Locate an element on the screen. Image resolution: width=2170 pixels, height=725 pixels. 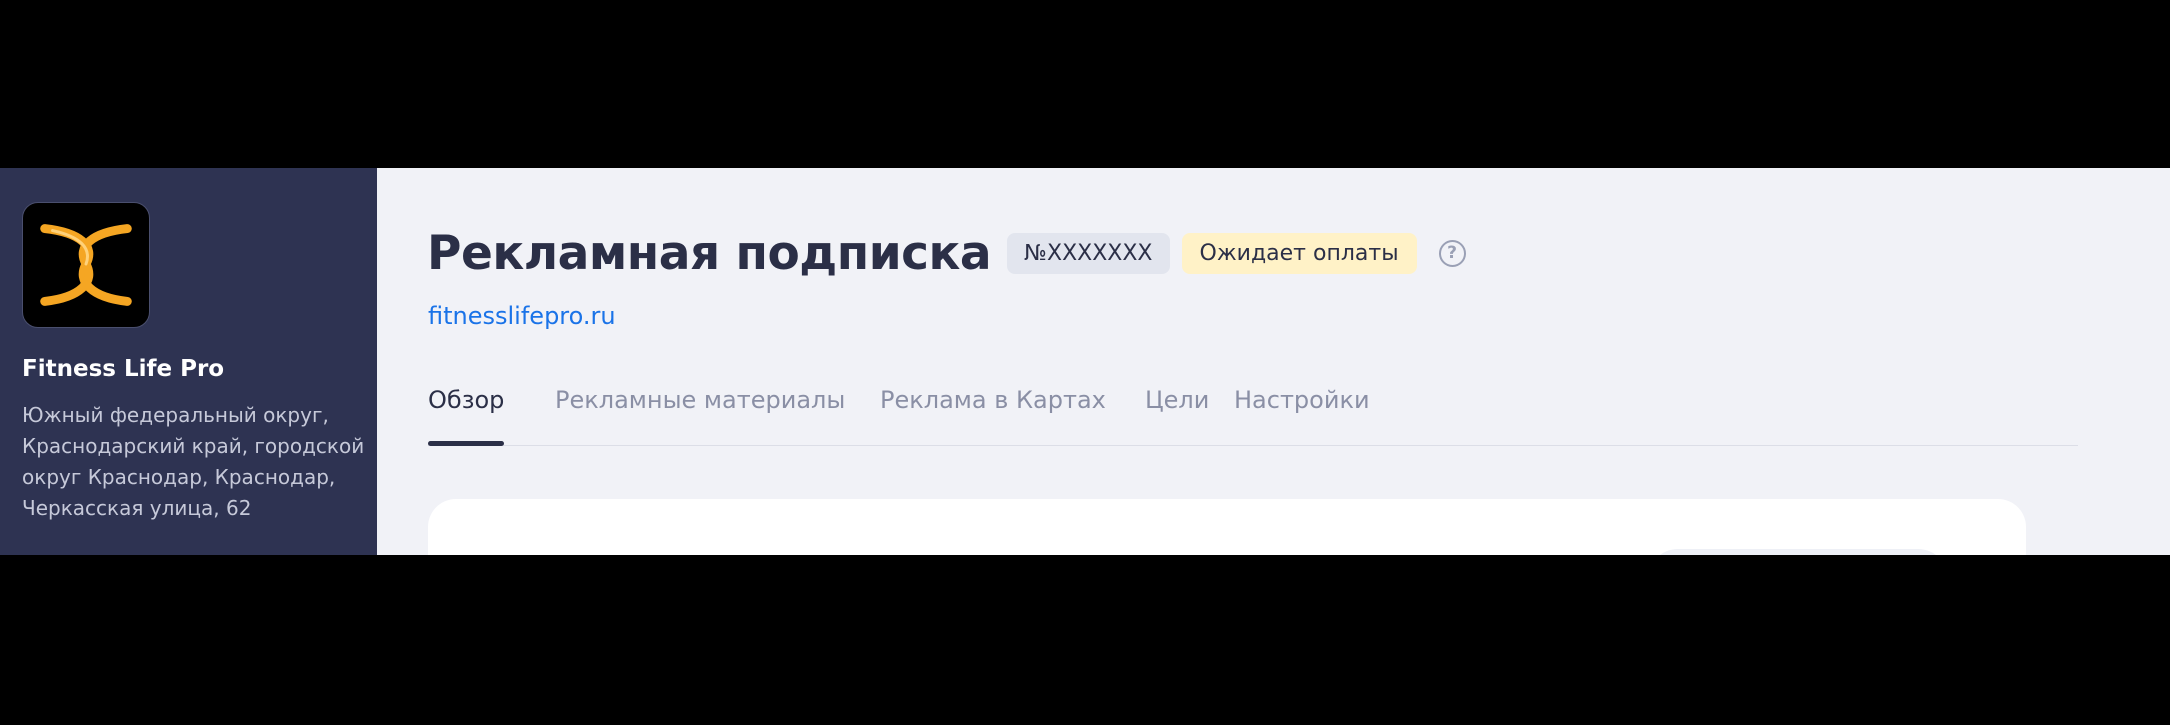
tab-goals: Цели is located at coordinates (1177, 400).